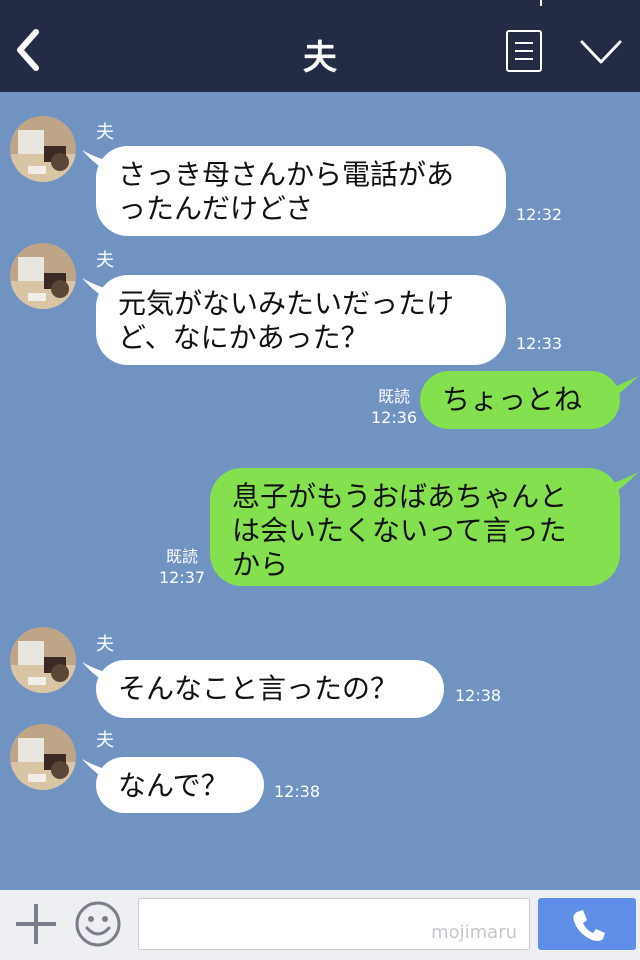  I want to click on watermark-text: mojimaru, so click(474, 932).